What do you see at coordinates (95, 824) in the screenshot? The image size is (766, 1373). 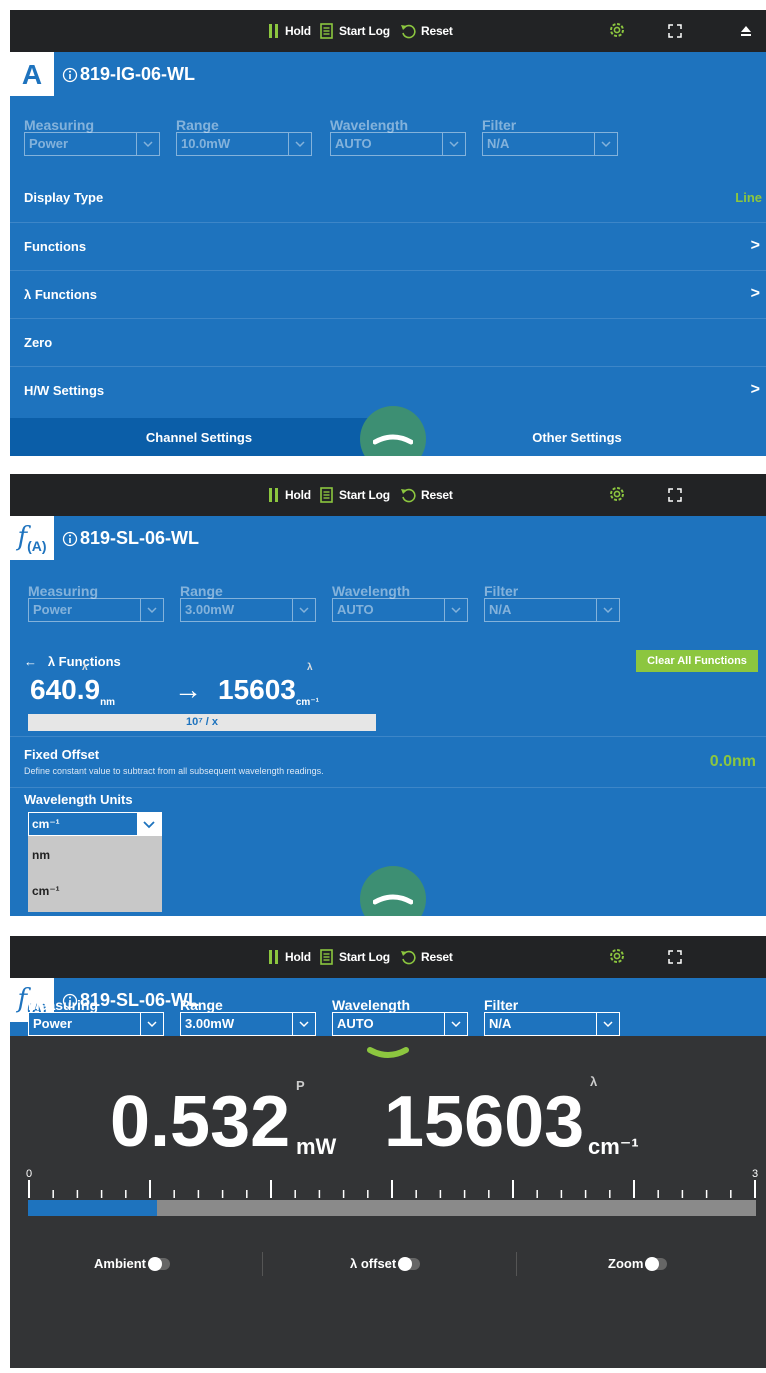 I see `wavelength-units-select: cm⁻¹` at bounding box center [95, 824].